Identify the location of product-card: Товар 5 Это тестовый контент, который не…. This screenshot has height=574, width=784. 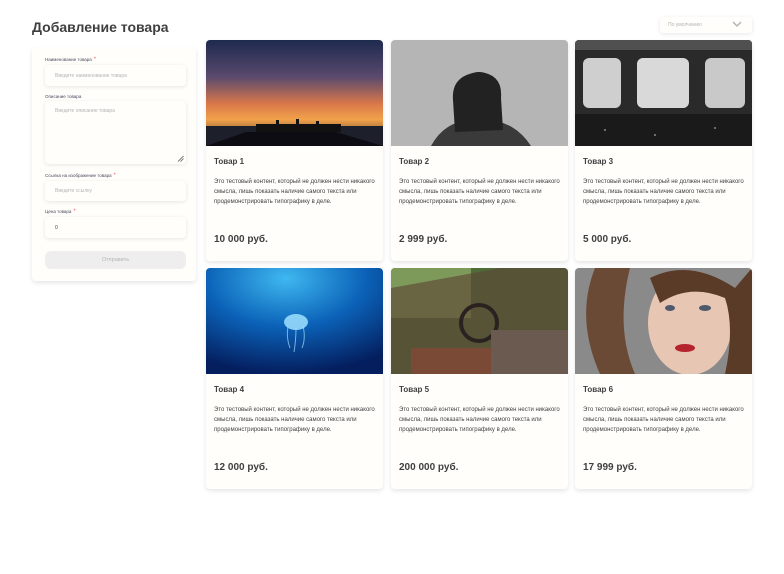
(479, 378).